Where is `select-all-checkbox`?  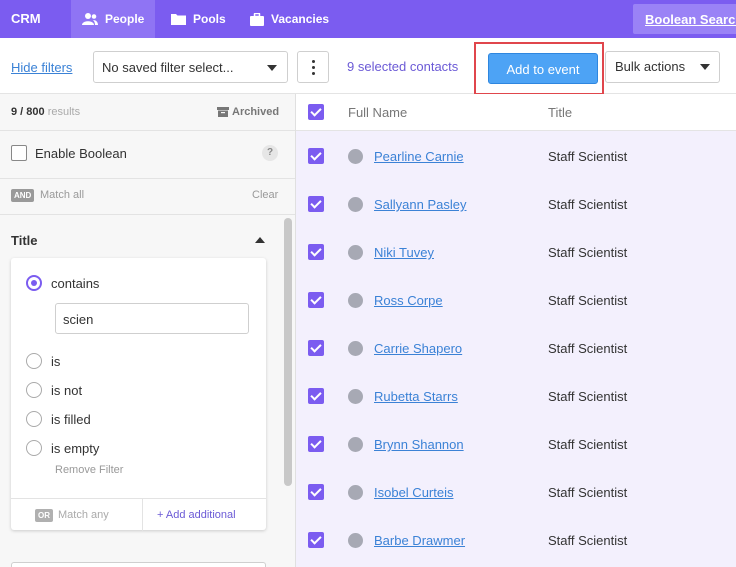 select-all-checkbox is located at coordinates (316, 112).